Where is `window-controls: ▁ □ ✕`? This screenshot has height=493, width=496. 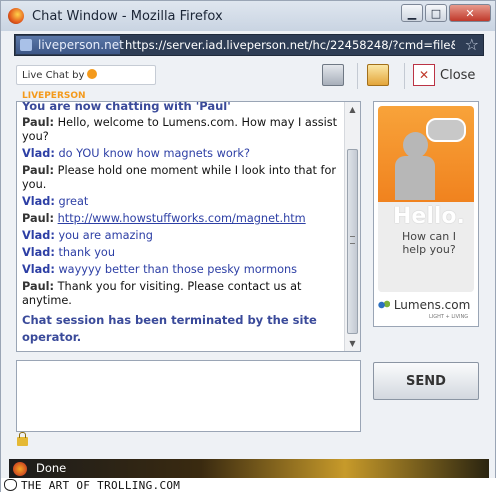 window-controls: ▁ □ ✕ is located at coordinates (446, 13).